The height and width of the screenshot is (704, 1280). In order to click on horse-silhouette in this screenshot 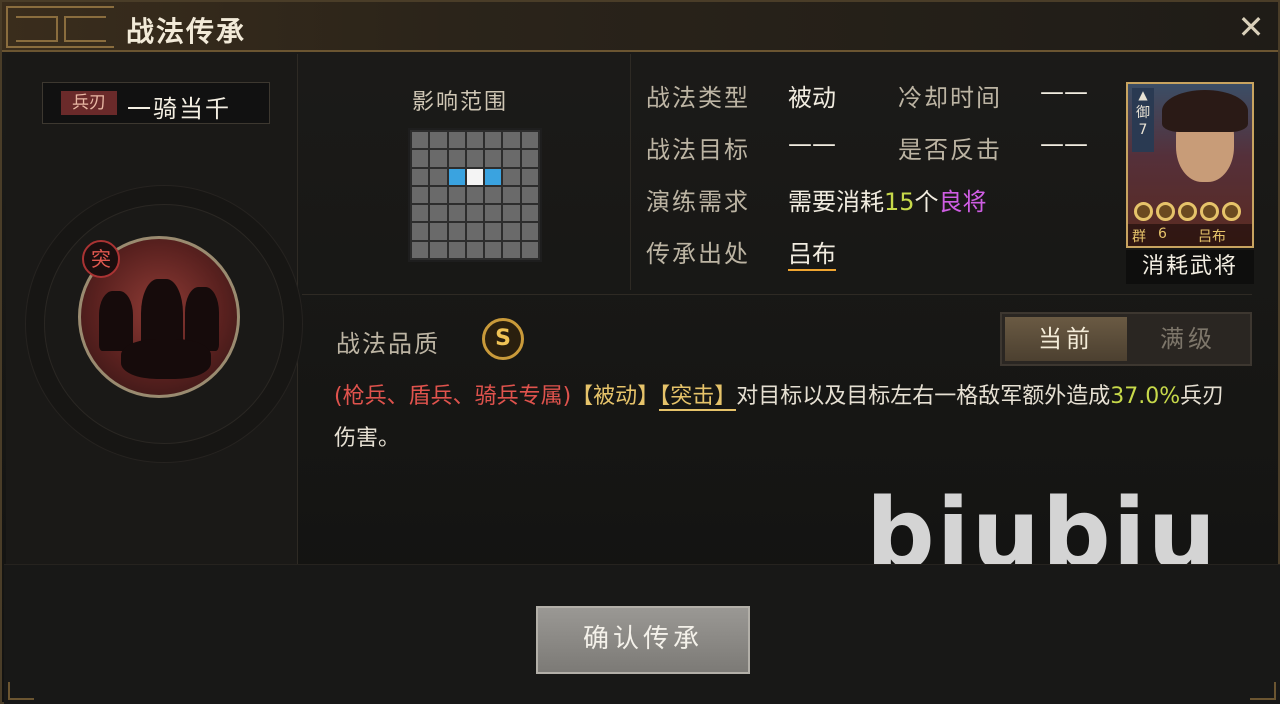, I will do `click(166, 359)`.